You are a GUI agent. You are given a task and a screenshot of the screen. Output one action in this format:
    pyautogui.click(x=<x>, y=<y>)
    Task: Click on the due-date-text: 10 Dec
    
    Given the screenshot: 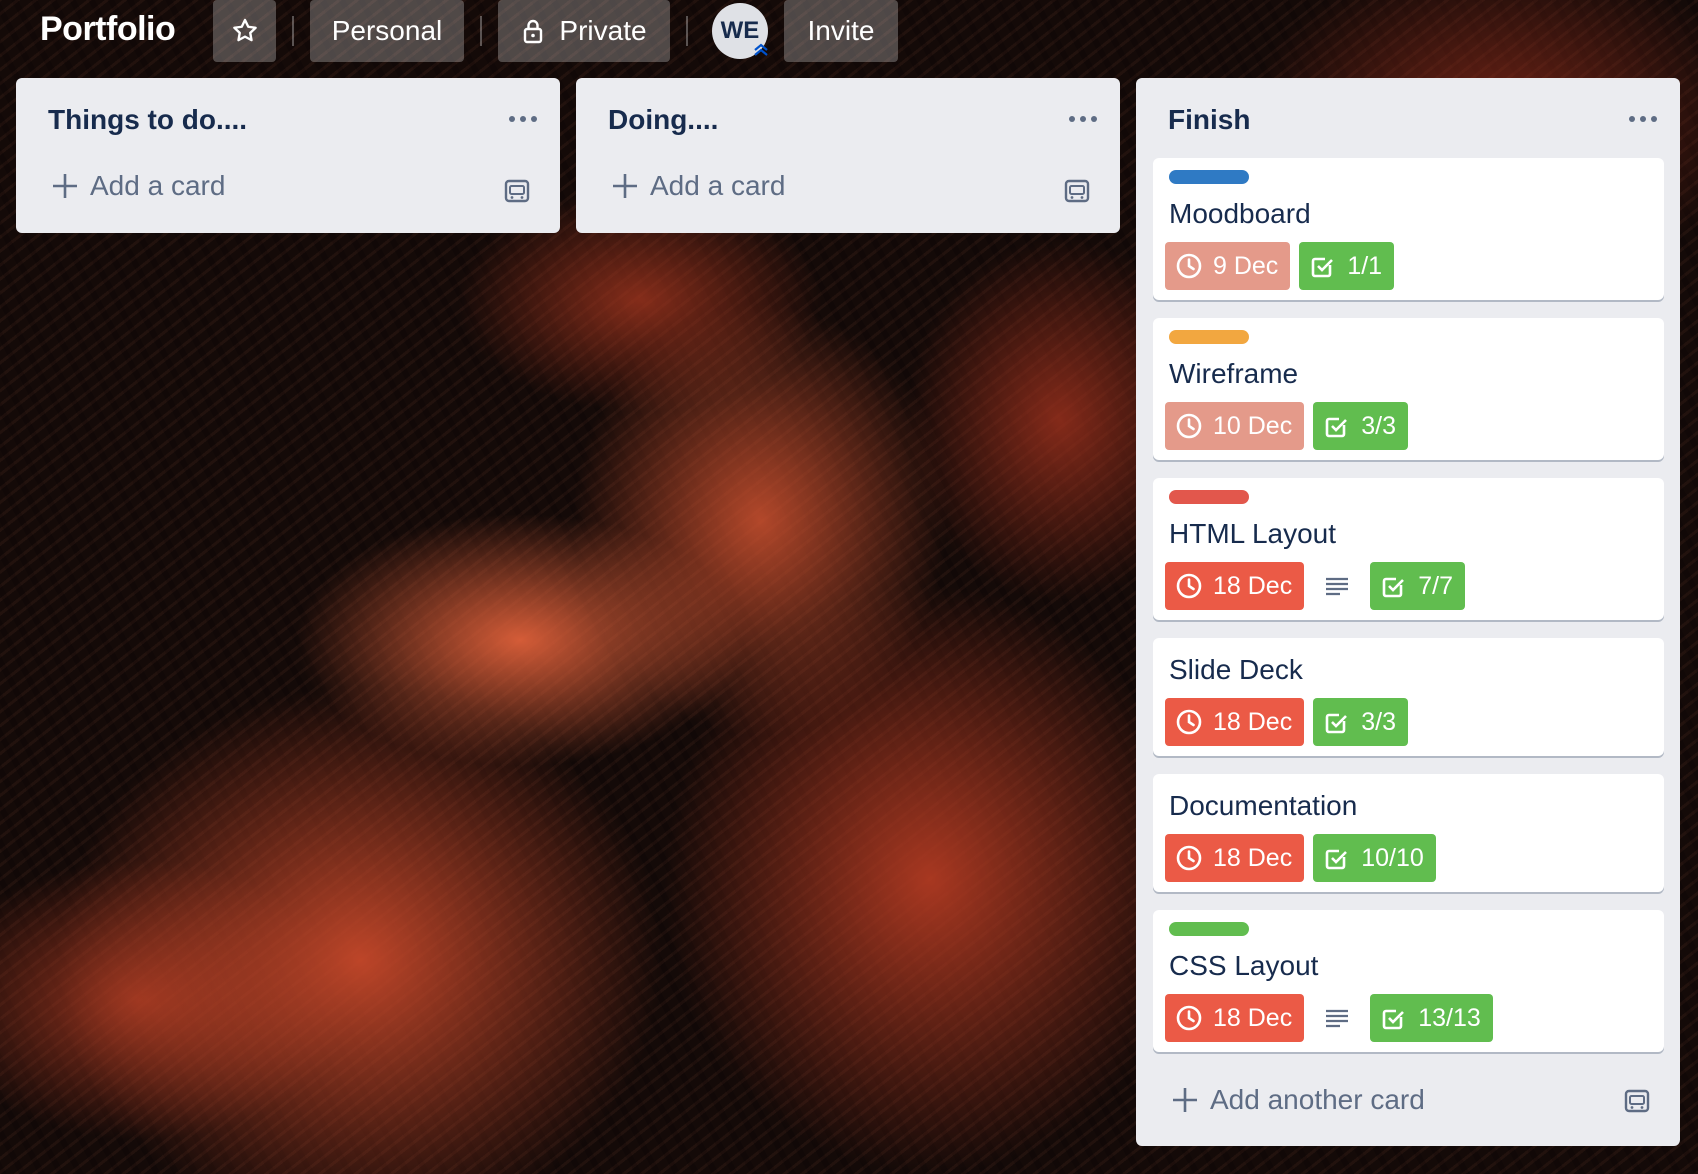 What is the action you would take?
    pyautogui.click(x=1253, y=425)
    